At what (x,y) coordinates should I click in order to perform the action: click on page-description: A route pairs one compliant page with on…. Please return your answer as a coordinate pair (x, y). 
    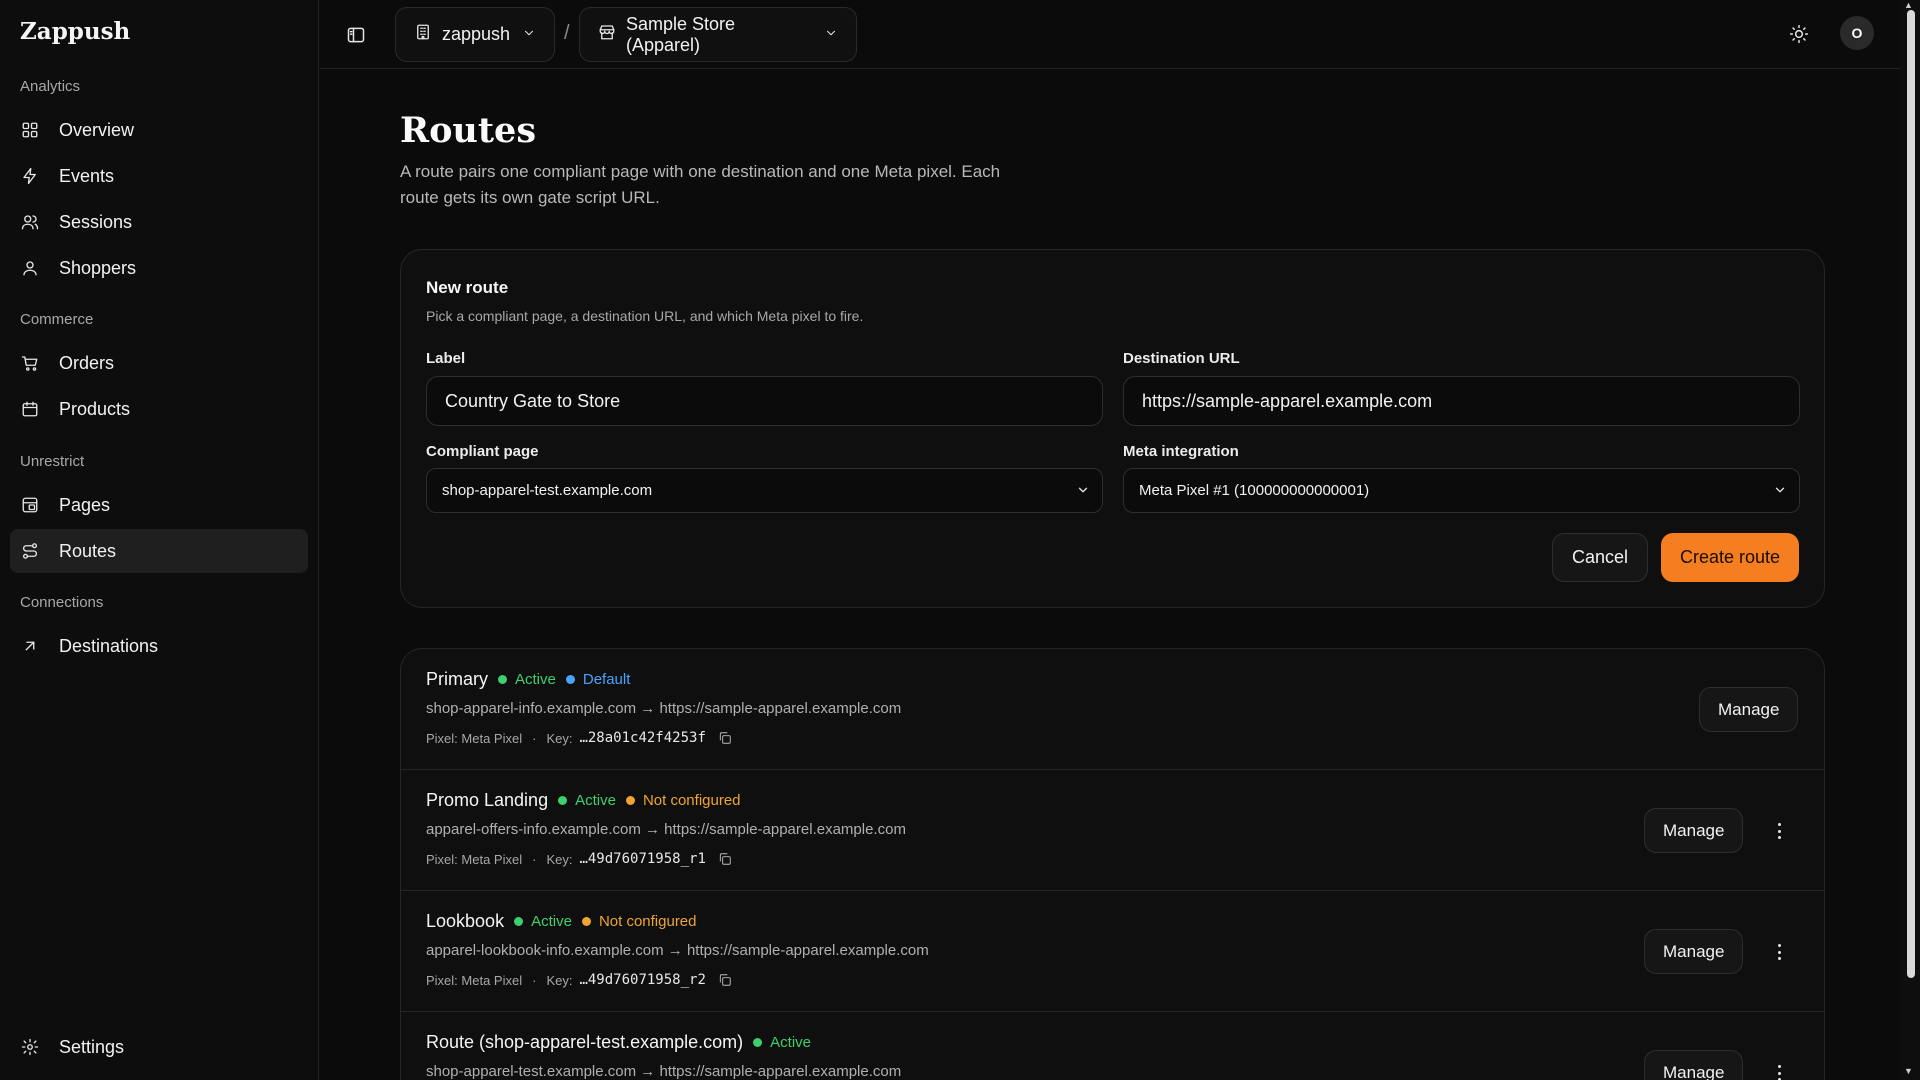
    Looking at the image, I should click on (700, 184).